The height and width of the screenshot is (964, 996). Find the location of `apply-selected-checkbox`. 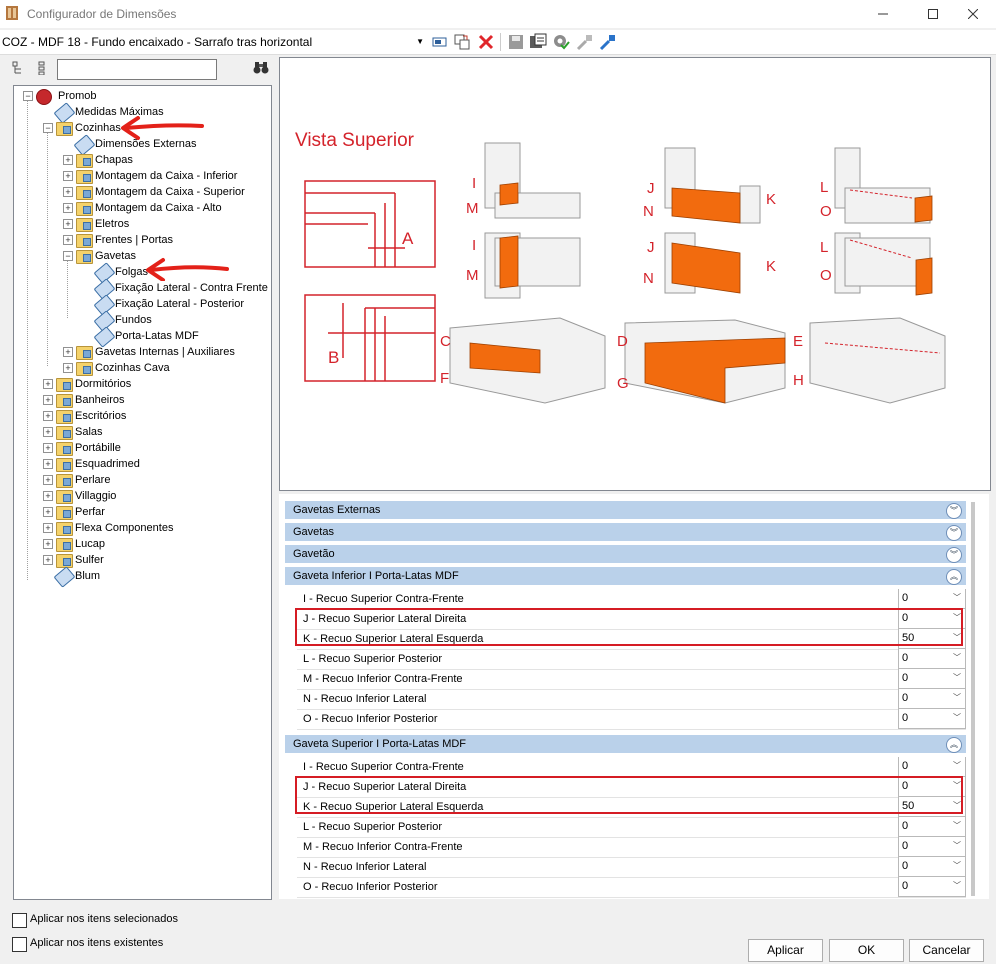

apply-selected-checkbox is located at coordinates (19, 920).